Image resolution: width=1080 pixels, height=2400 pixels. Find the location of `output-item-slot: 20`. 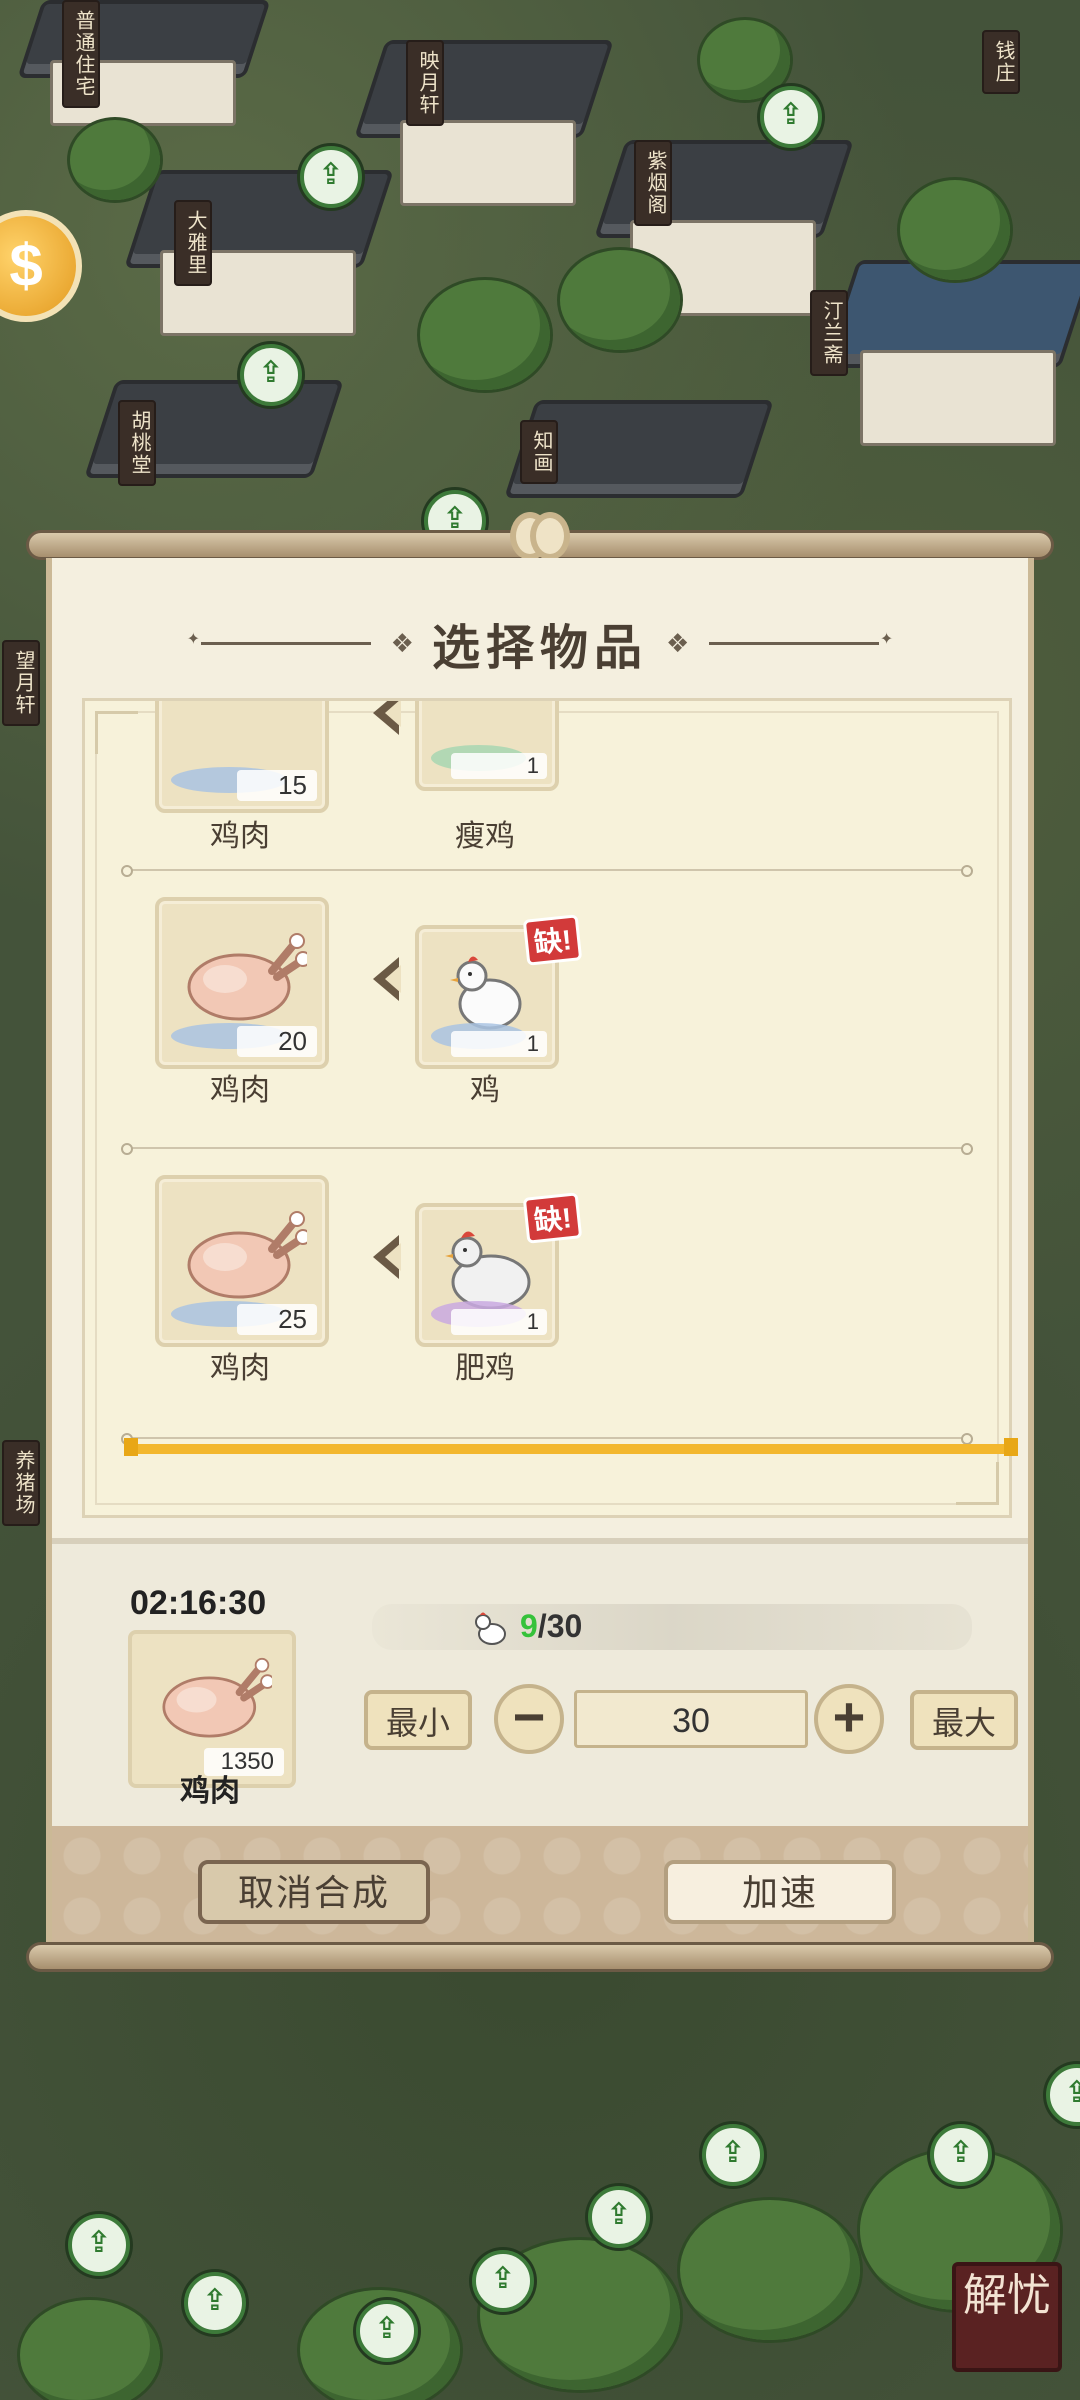

output-item-slot: 20 is located at coordinates (242, 983).